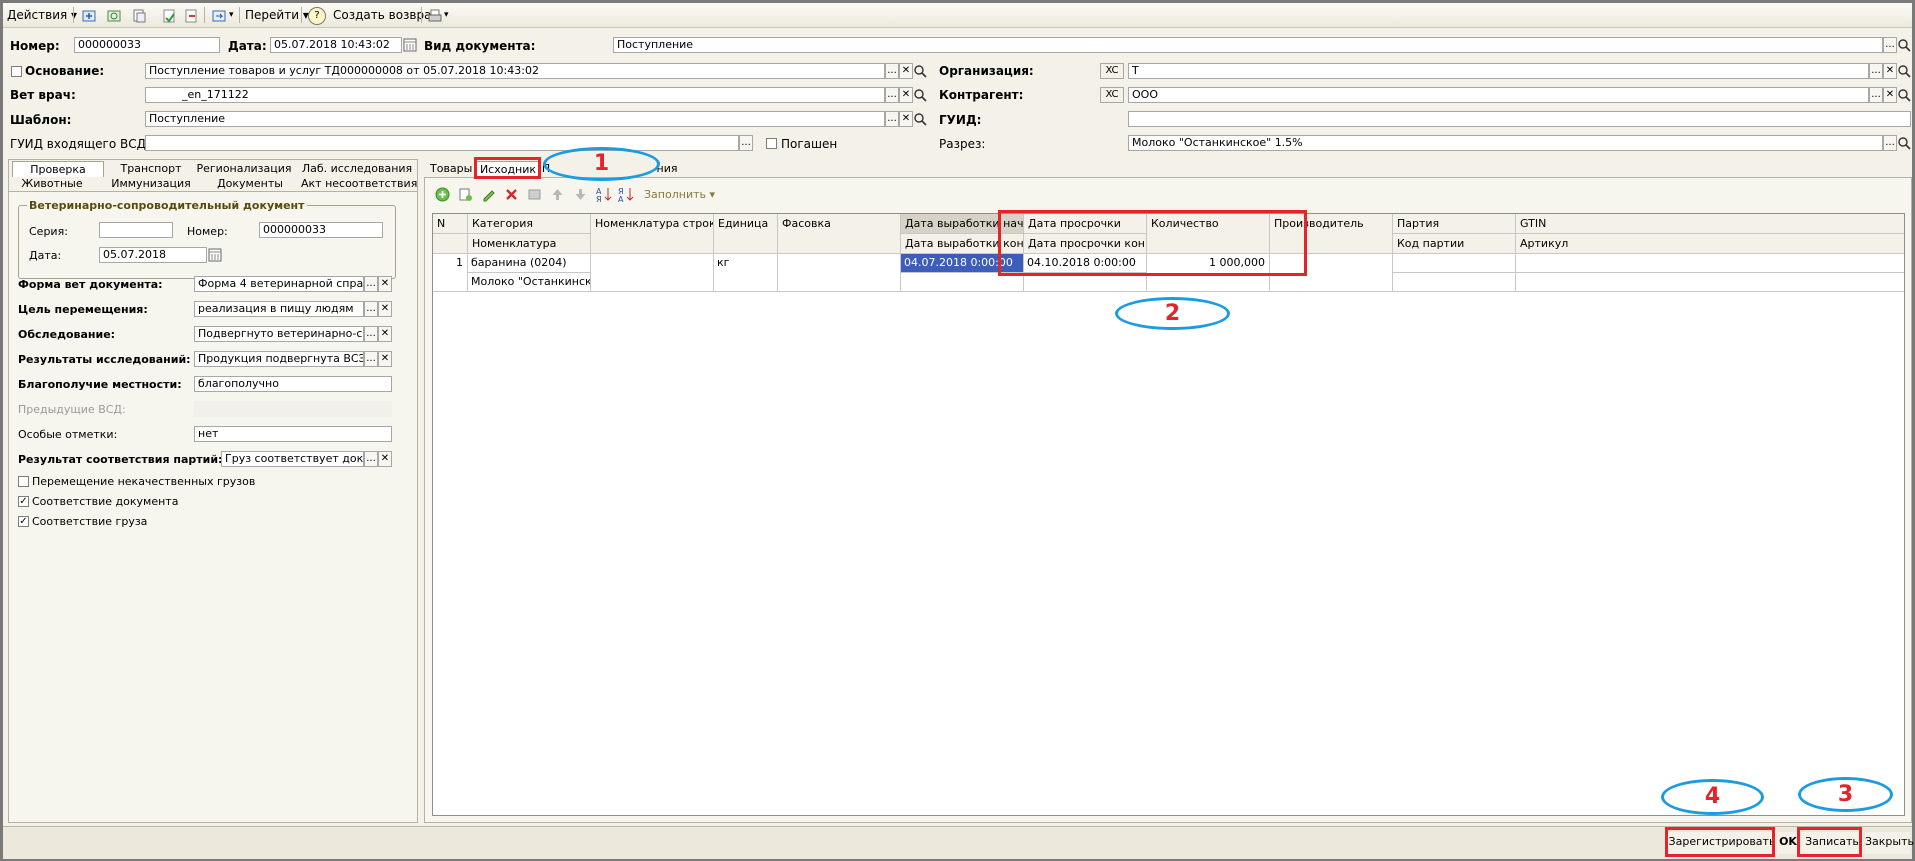  Describe the element at coordinates (52, 183) in the screenshot. I see `tab-animals: Животные` at that location.